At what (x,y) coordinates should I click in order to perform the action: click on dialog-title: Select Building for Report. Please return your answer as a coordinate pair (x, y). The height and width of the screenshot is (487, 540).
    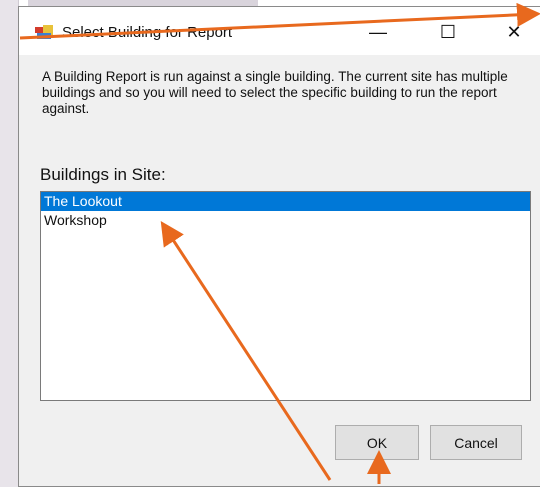
    Looking at the image, I should click on (147, 32).